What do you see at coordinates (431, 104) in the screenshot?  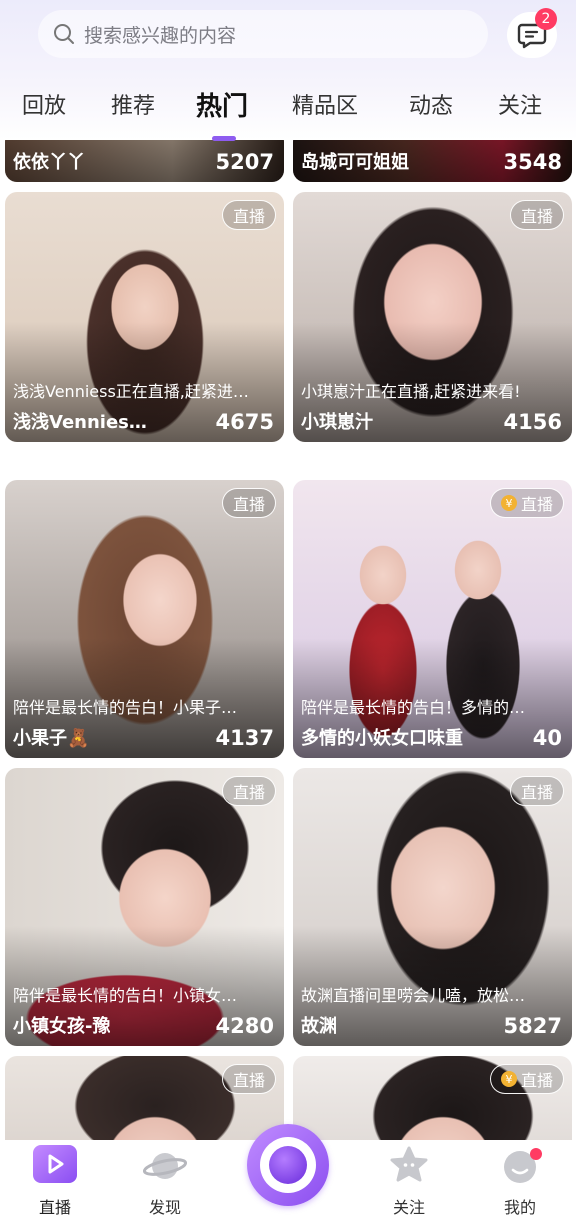 I see `tab-moments: 动态` at bounding box center [431, 104].